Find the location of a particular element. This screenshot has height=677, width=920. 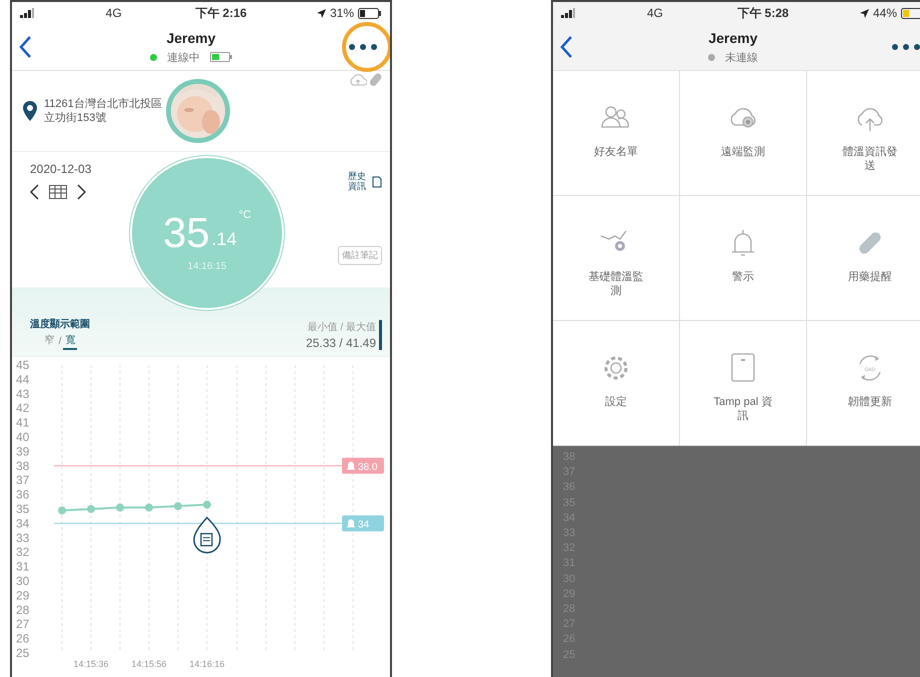

chevron-left-icon is located at coordinates (34, 192).